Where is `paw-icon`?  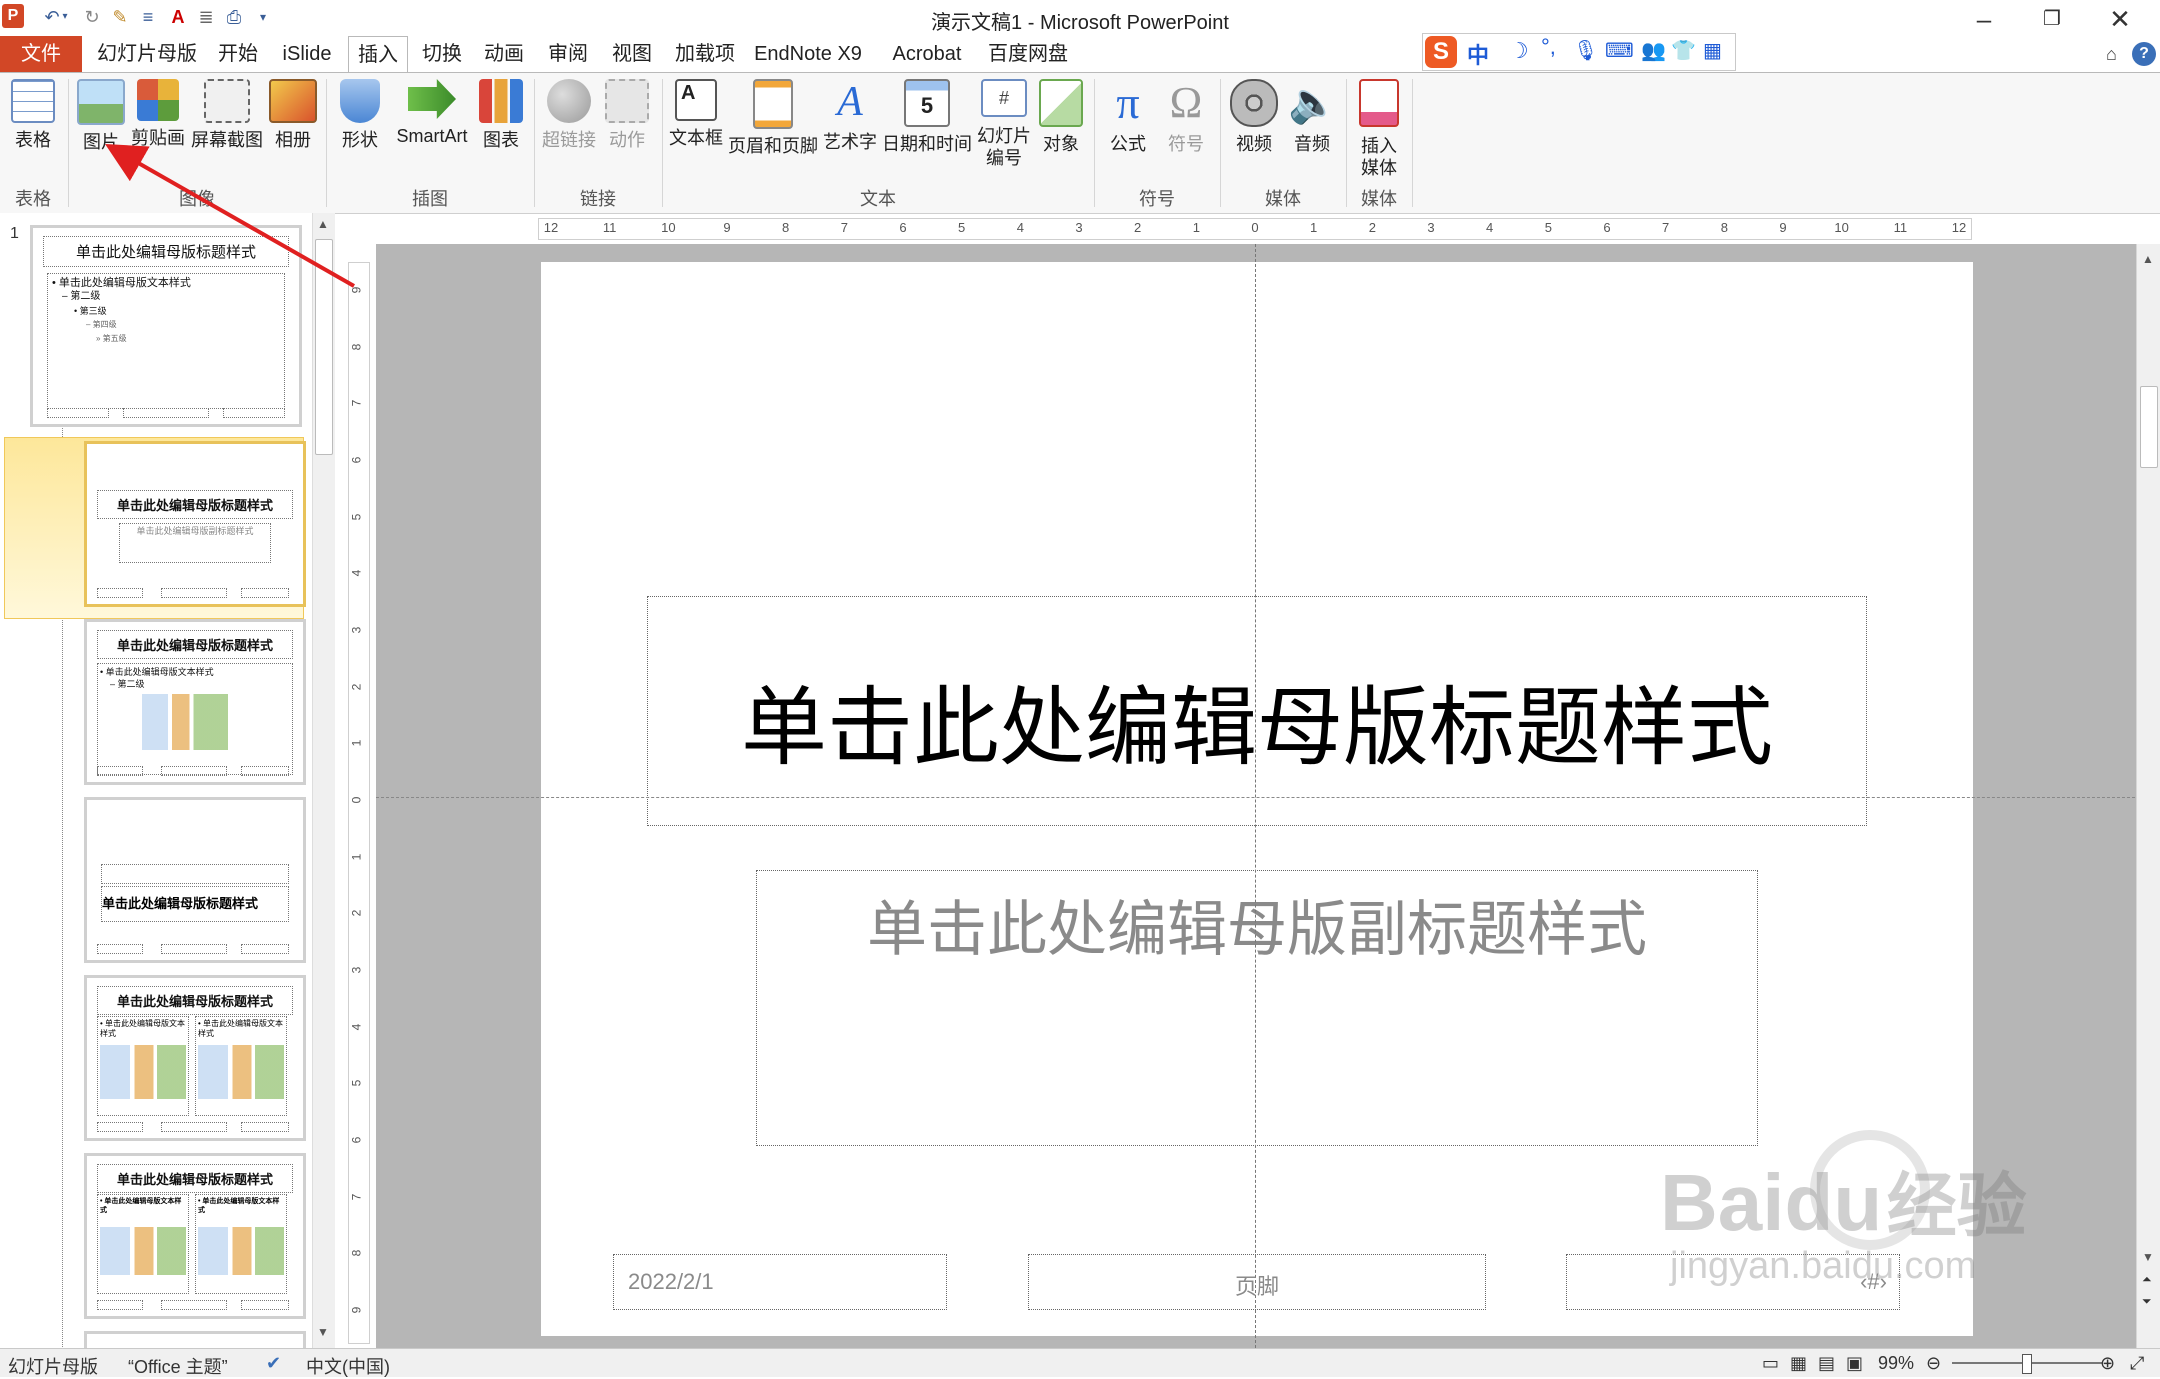 paw-icon is located at coordinates (1870, 1190).